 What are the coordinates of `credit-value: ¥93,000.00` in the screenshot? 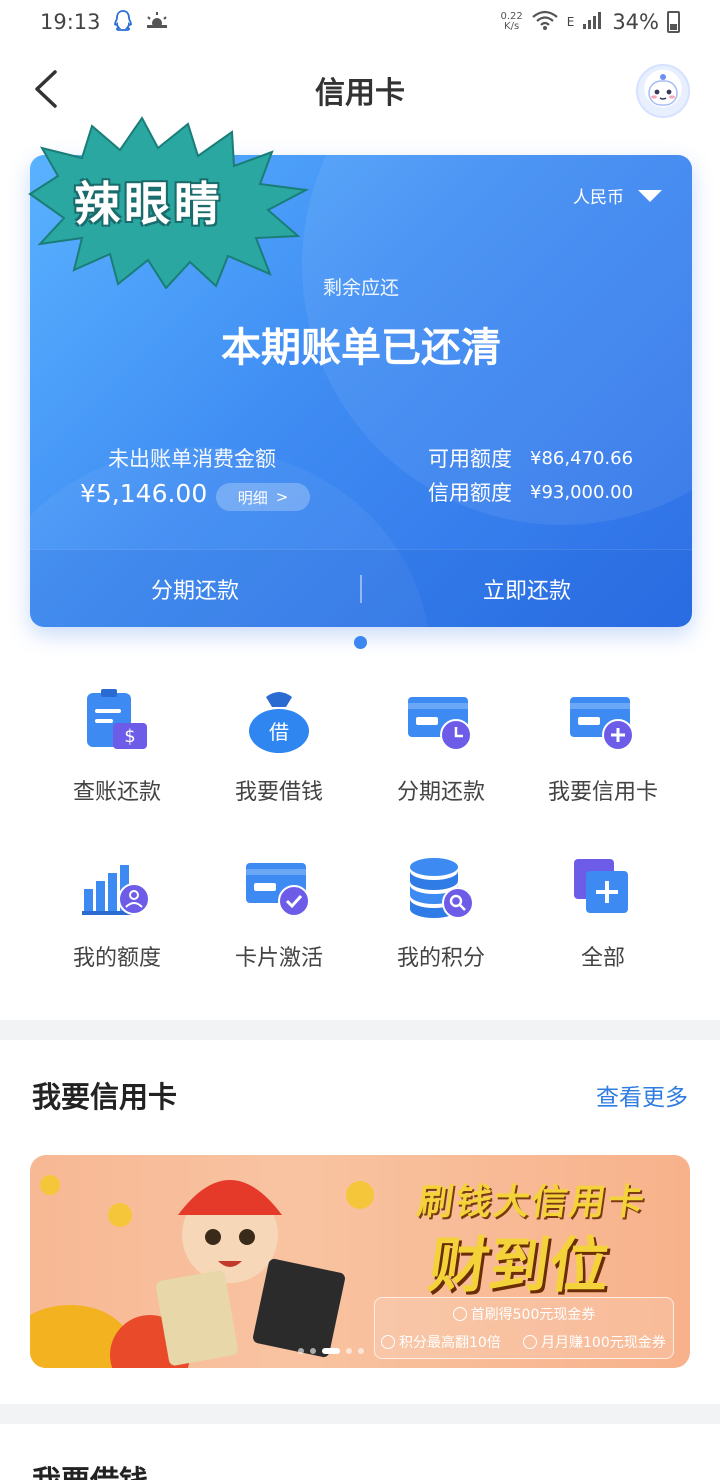 It's located at (582, 492).